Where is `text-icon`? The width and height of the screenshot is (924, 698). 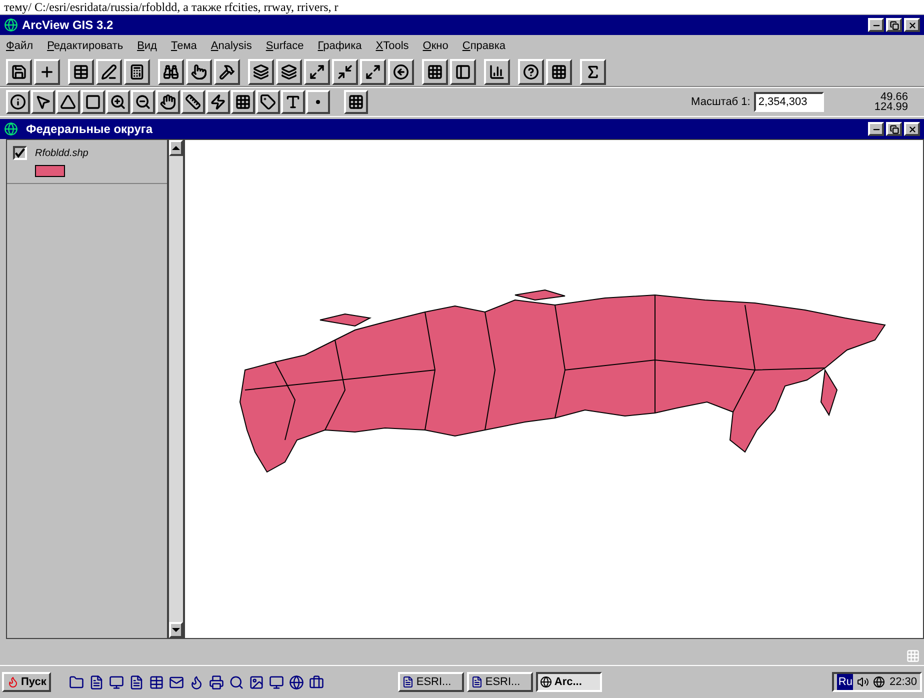
text-icon is located at coordinates (293, 102).